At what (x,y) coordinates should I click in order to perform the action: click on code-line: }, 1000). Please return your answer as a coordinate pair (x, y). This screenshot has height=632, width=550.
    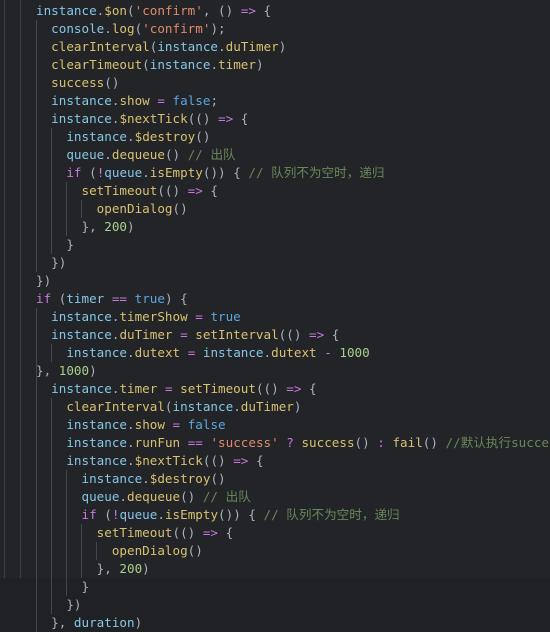
    Looking at the image, I should click on (275, 371).